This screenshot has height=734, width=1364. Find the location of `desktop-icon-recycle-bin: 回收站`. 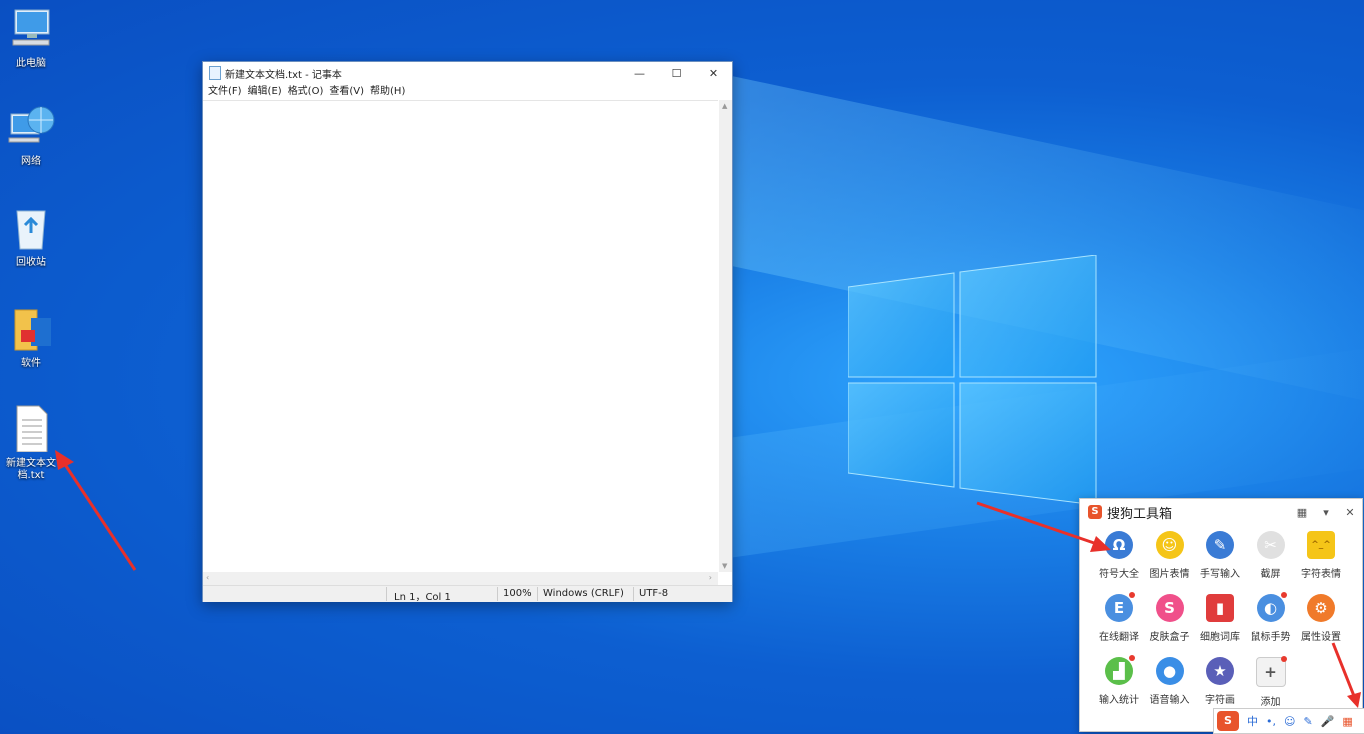

desktop-icon-recycle-bin: 回收站 is located at coordinates (31, 236).